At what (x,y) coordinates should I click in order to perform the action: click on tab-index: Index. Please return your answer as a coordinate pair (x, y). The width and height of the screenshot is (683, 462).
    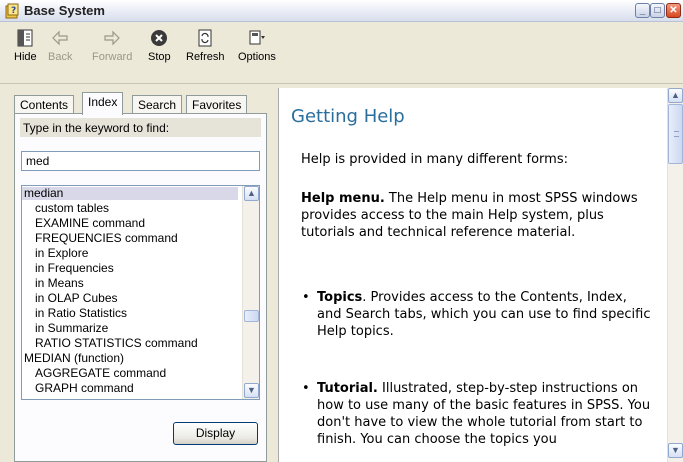
    Looking at the image, I should click on (103, 103).